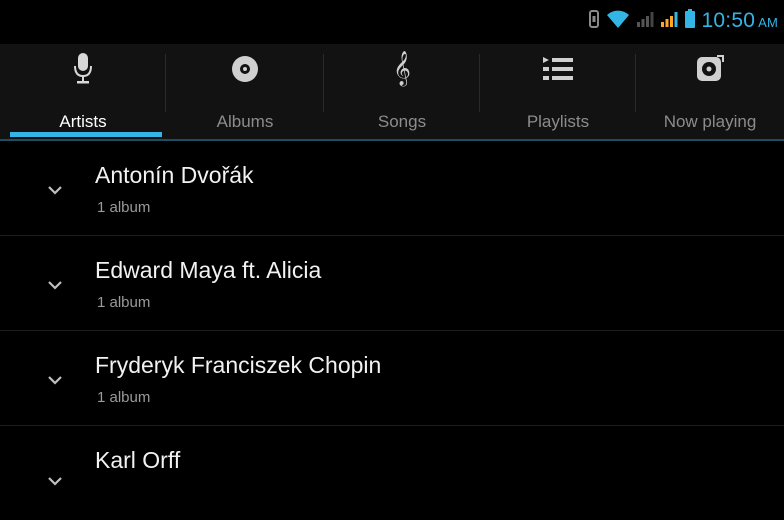 The height and width of the screenshot is (520, 784). What do you see at coordinates (710, 69) in the screenshot?
I see `now-playing-icon` at bounding box center [710, 69].